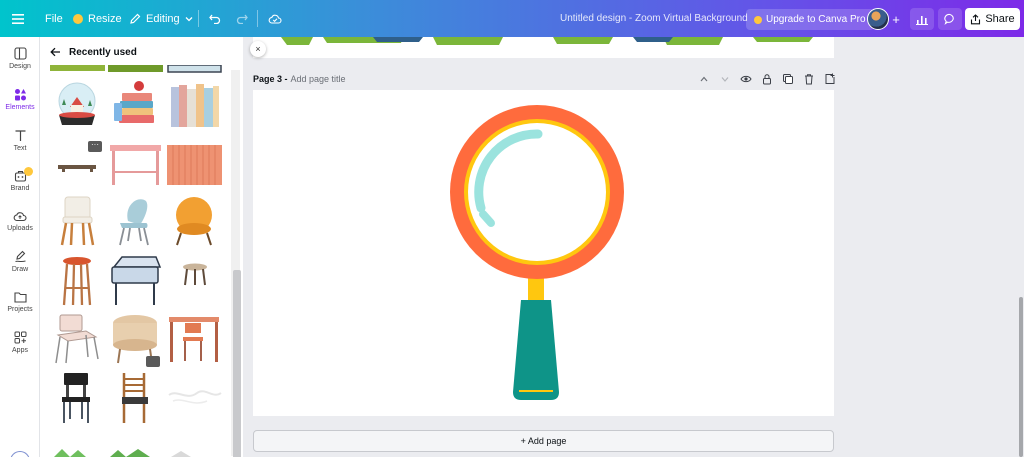 The image size is (1024, 457). Describe the element at coordinates (135, 397) in the screenshot. I see `element-thumb-wooden-chair` at that location.